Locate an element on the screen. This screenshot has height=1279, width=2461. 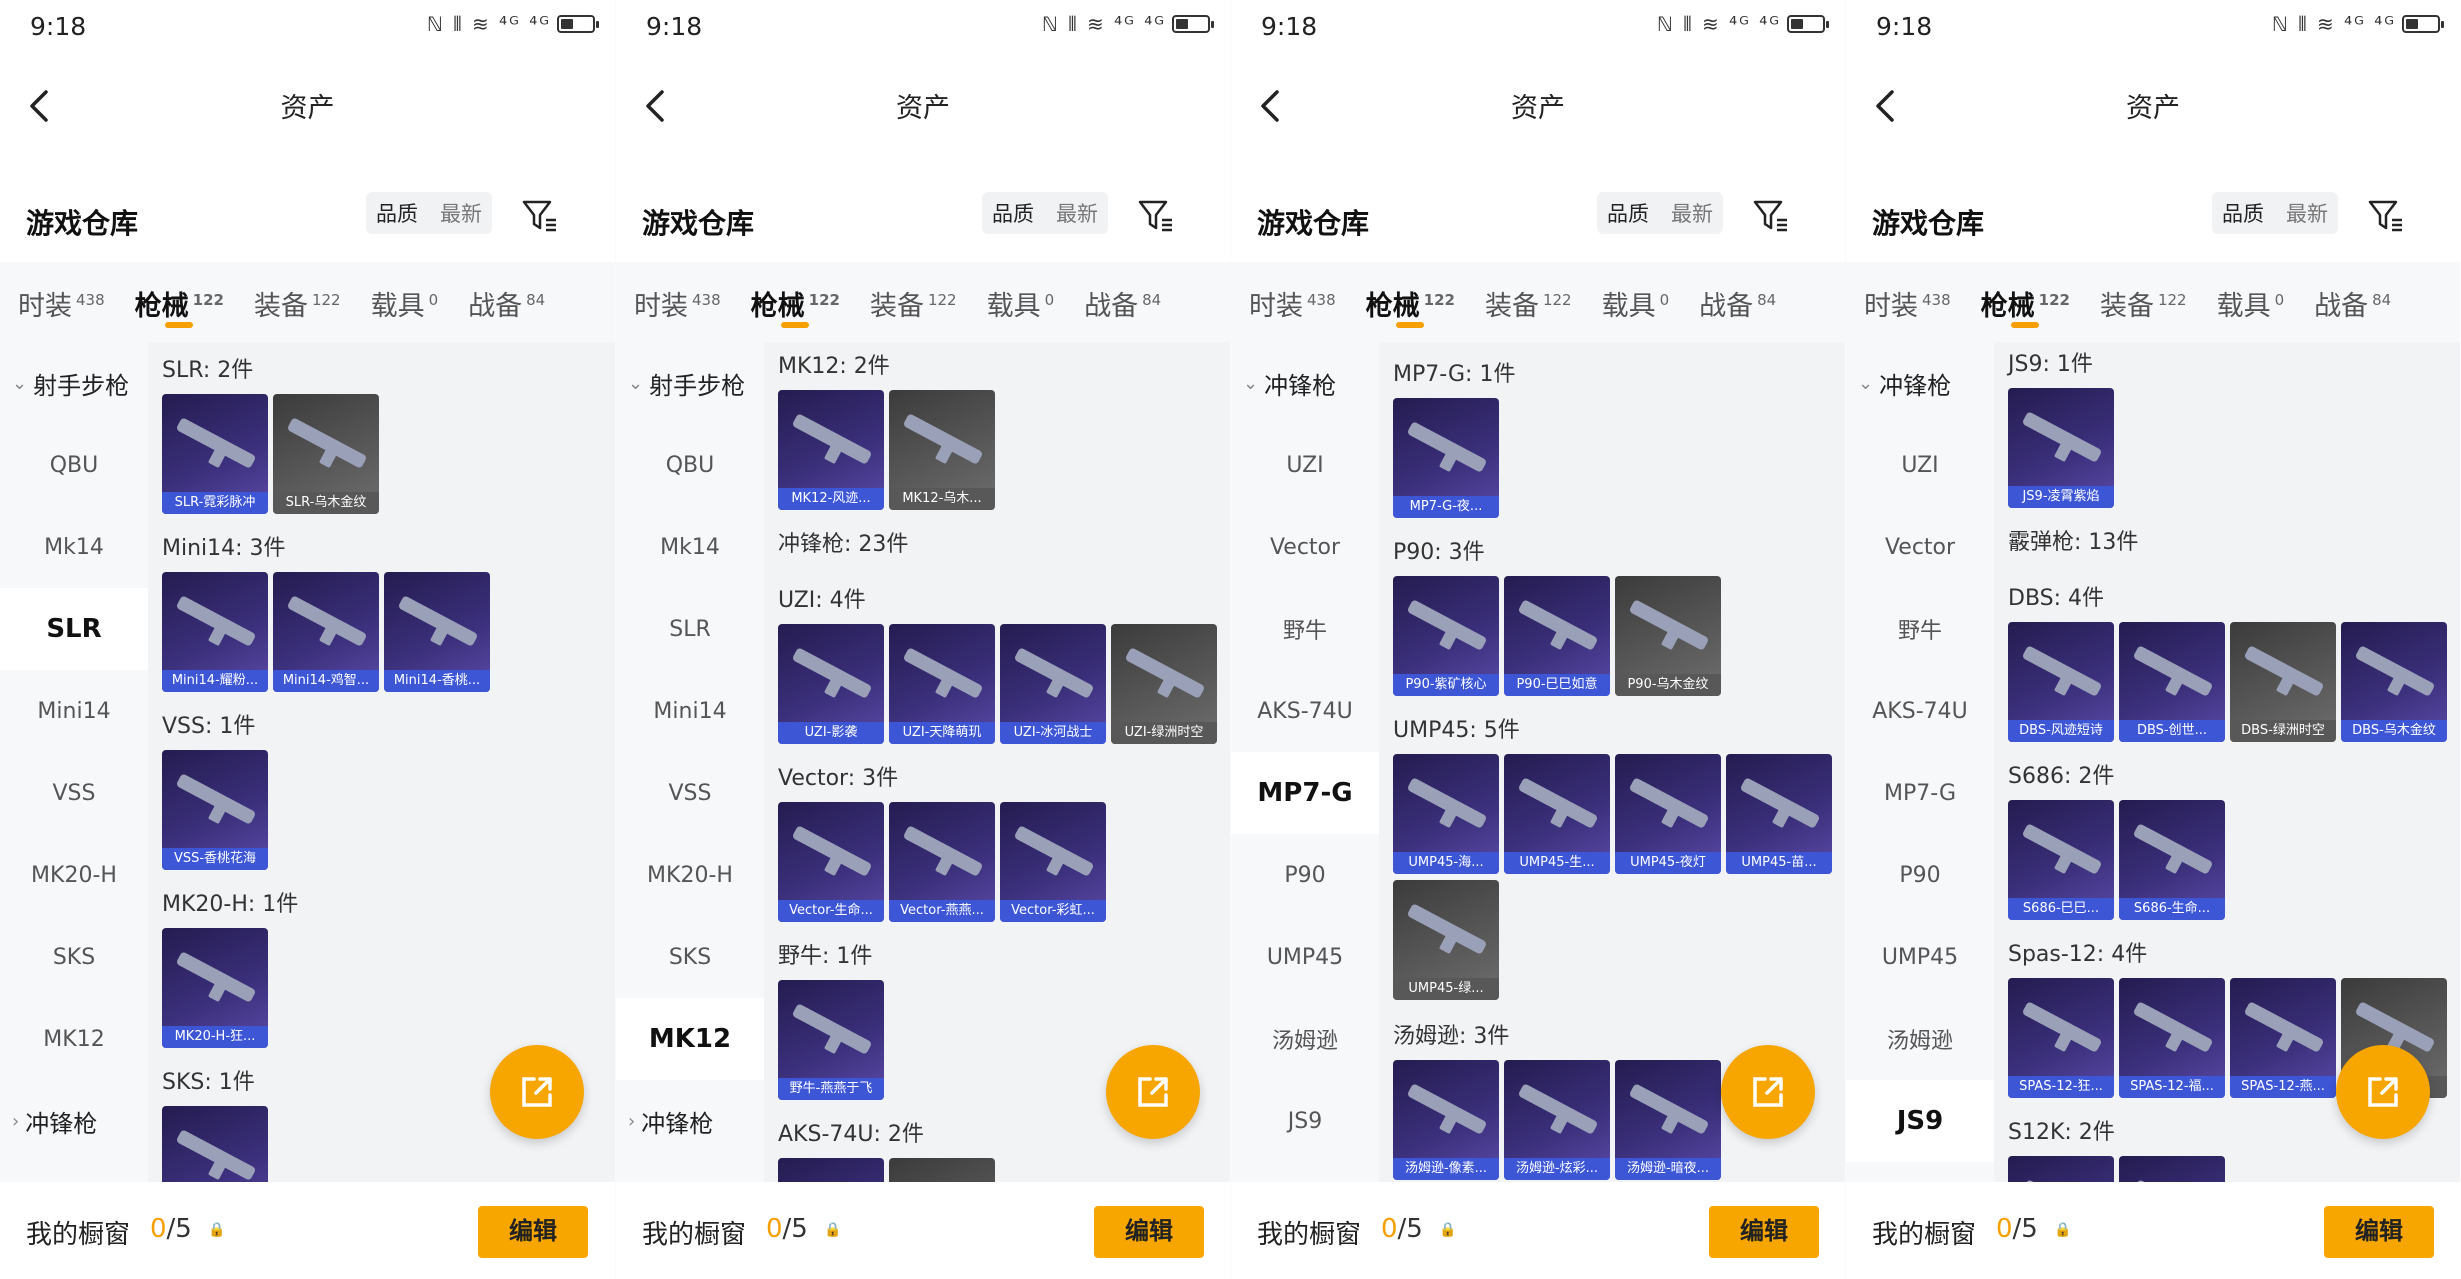
weapon-card: DBS-绿洲时空 is located at coordinates (2283, 682).